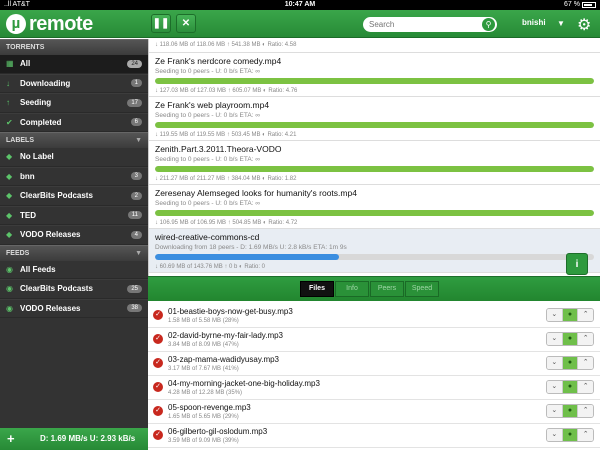 This screenshot has height=450, width=600. What do you see at coordinates (50, 235) in the screenshot?
I see `sidebar-item-label: VODO Releases` at bounding box center [50, 235].